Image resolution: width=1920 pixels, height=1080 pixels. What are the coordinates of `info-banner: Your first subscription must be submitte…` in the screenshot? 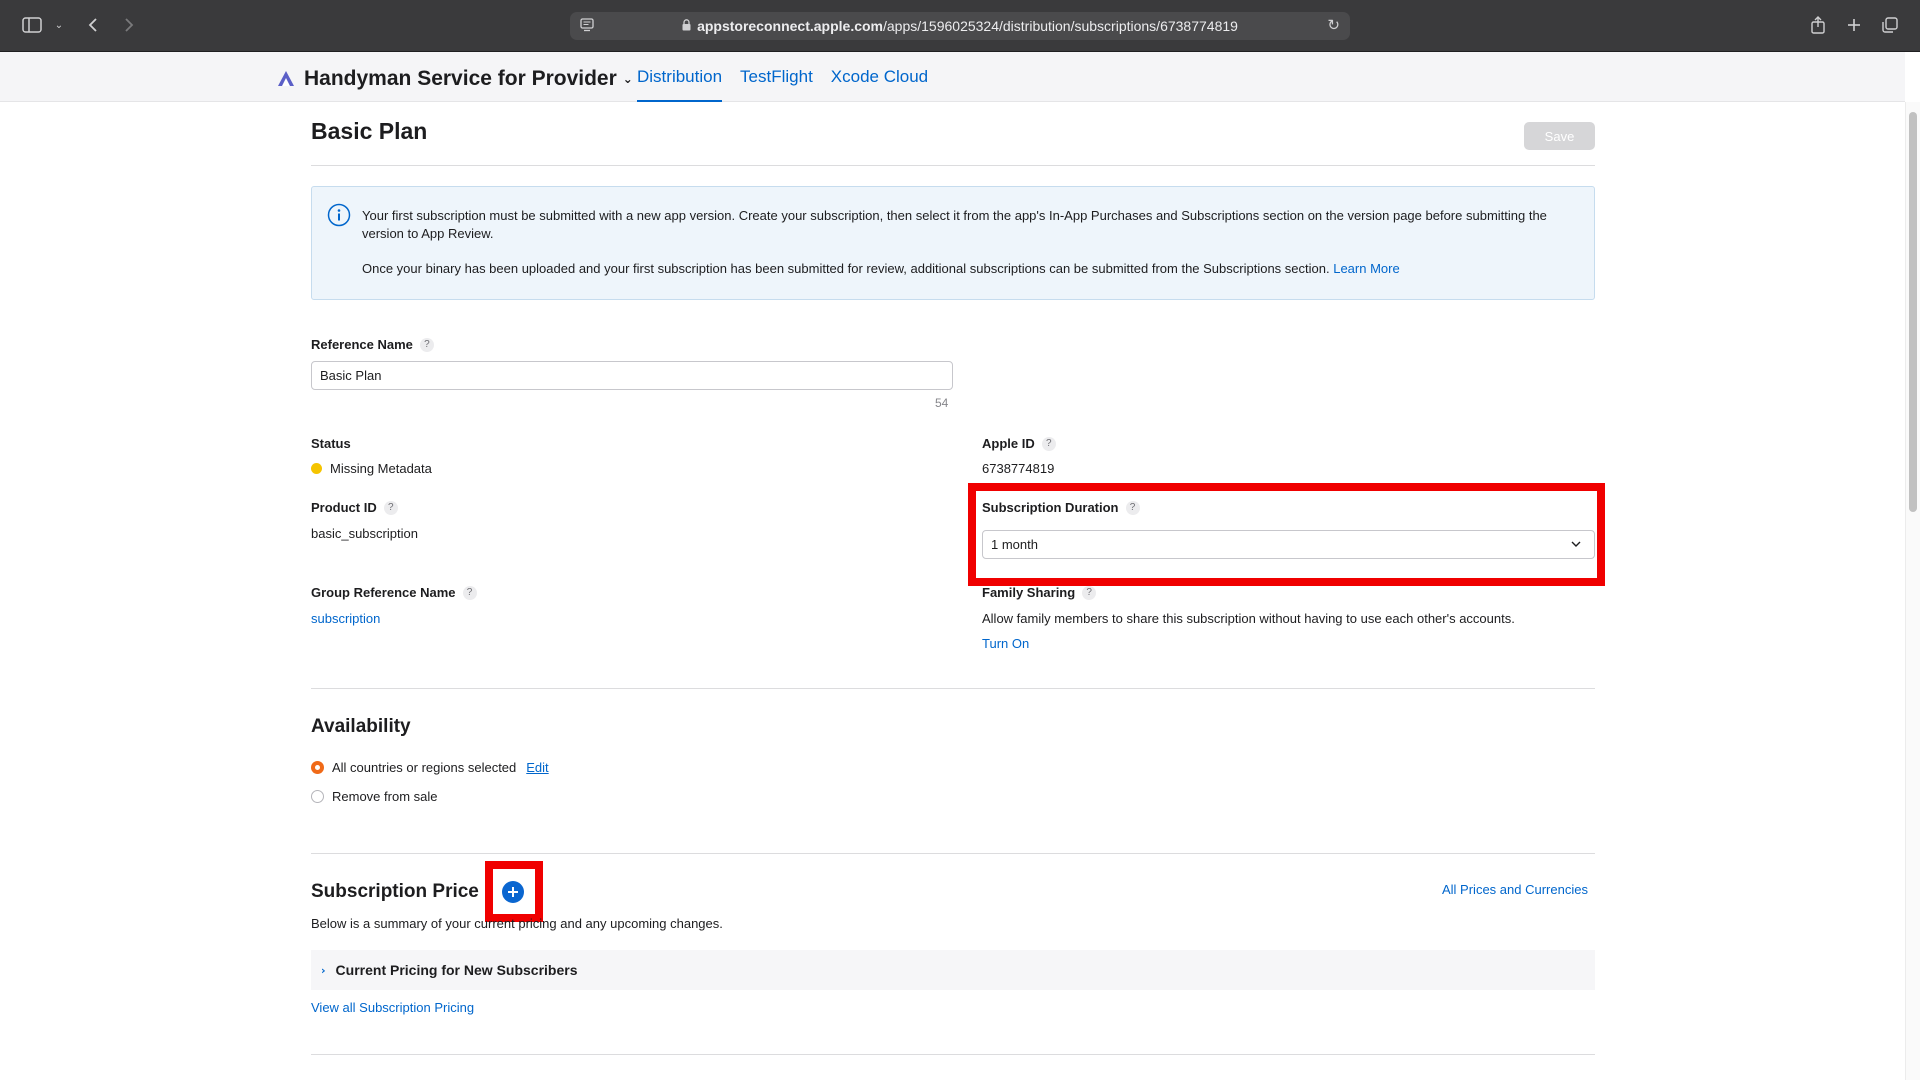 It's located at (953, 243).